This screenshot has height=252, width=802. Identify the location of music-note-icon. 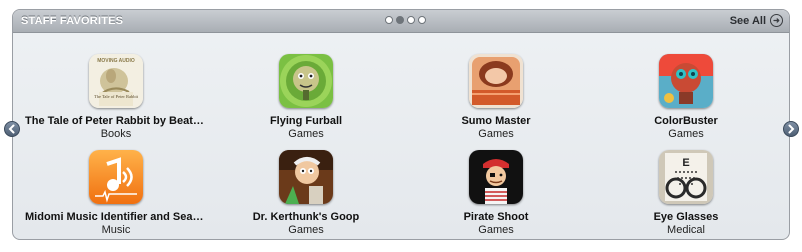
(116, 177).